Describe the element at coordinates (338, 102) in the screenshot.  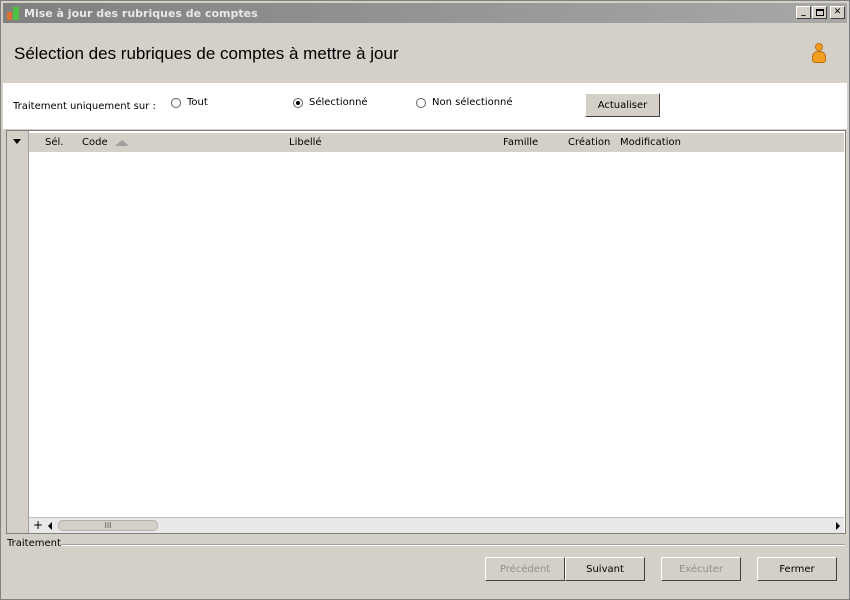
I see `radio-label: Sélectionné` at that location.